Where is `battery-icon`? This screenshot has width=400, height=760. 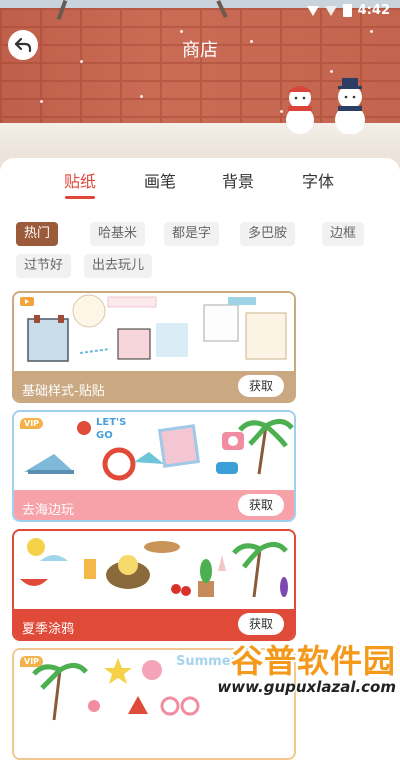 battery-icon is located at coordinates (347, 10).